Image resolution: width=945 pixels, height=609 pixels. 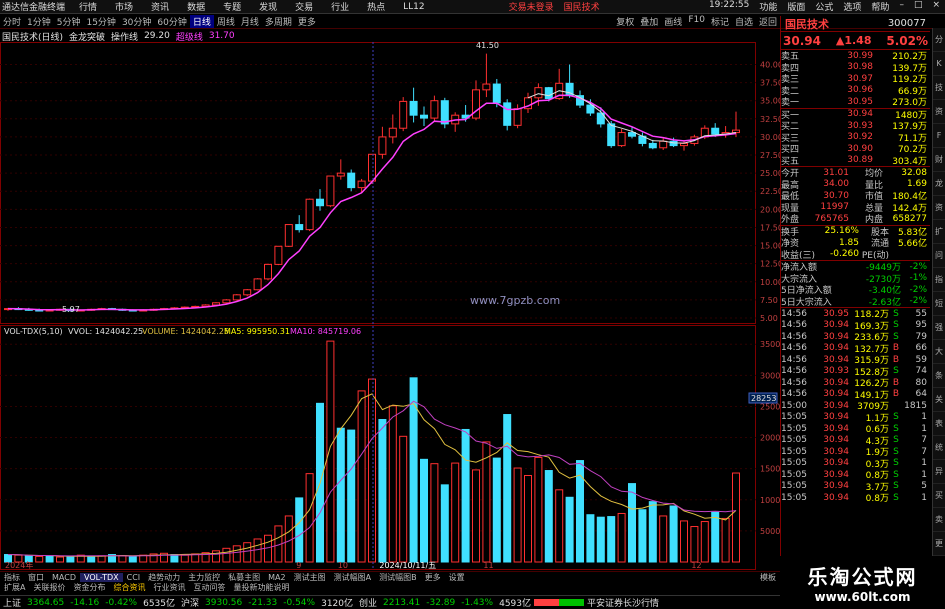 What do you see at coordinates (939, 352) in the screenshot?
I see `sidebar-button: 大` at bounding box center [939, 352].